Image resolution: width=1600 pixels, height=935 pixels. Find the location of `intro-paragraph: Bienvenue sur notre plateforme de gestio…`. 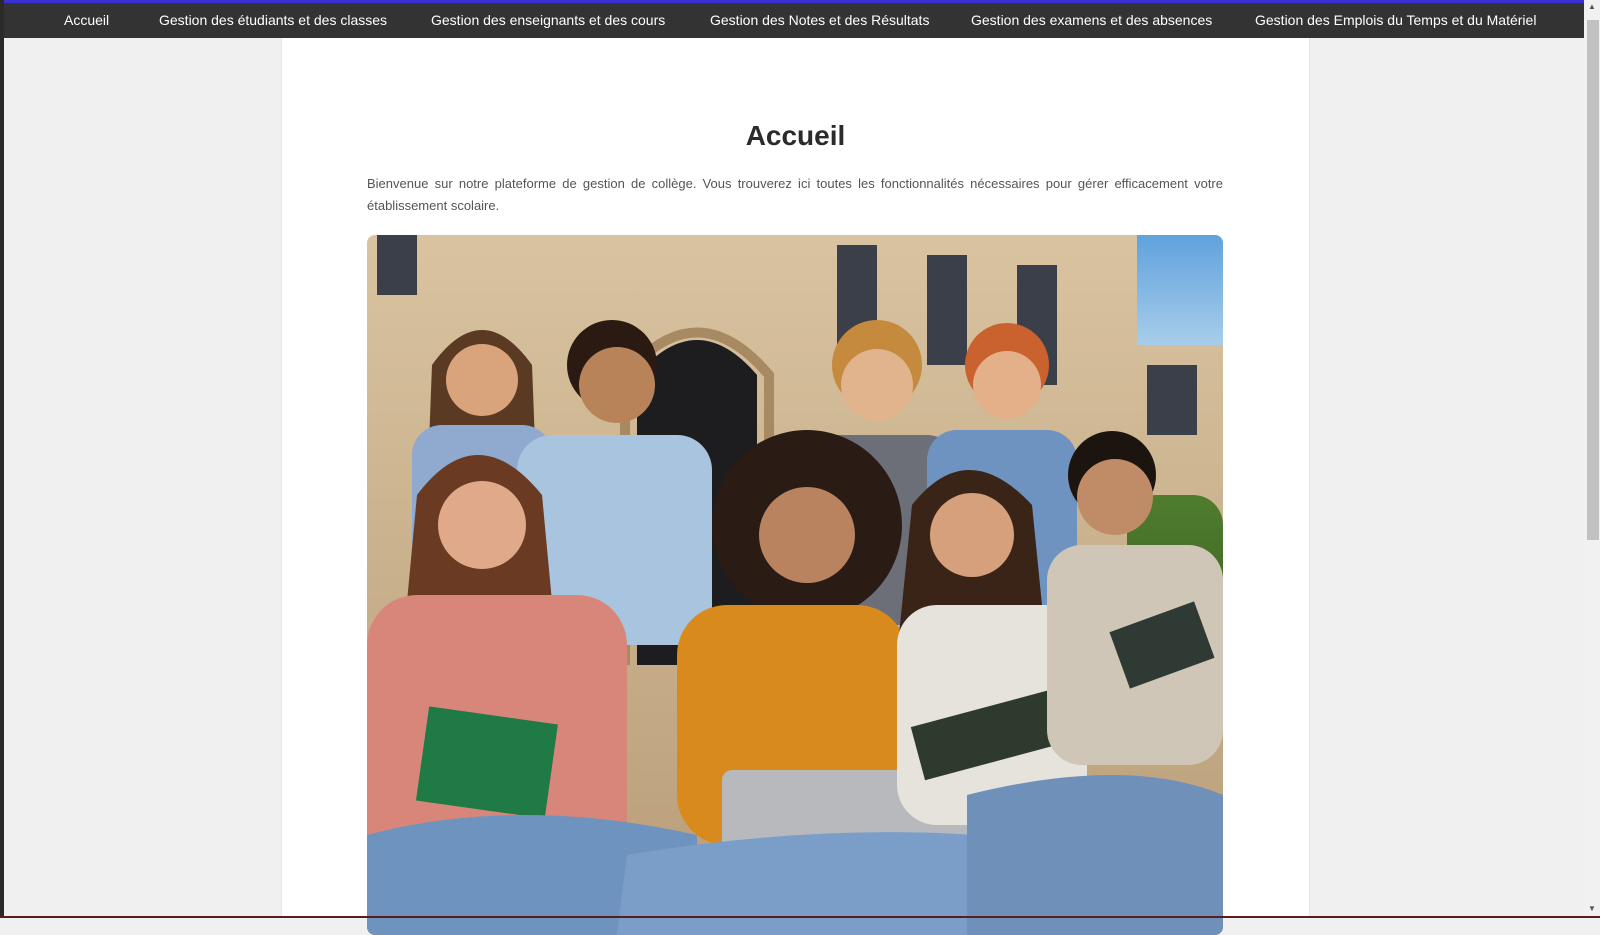

intro-paragraph: Bienvenue sur notre plateforme de gestio… is located at coordinates (795, 194).